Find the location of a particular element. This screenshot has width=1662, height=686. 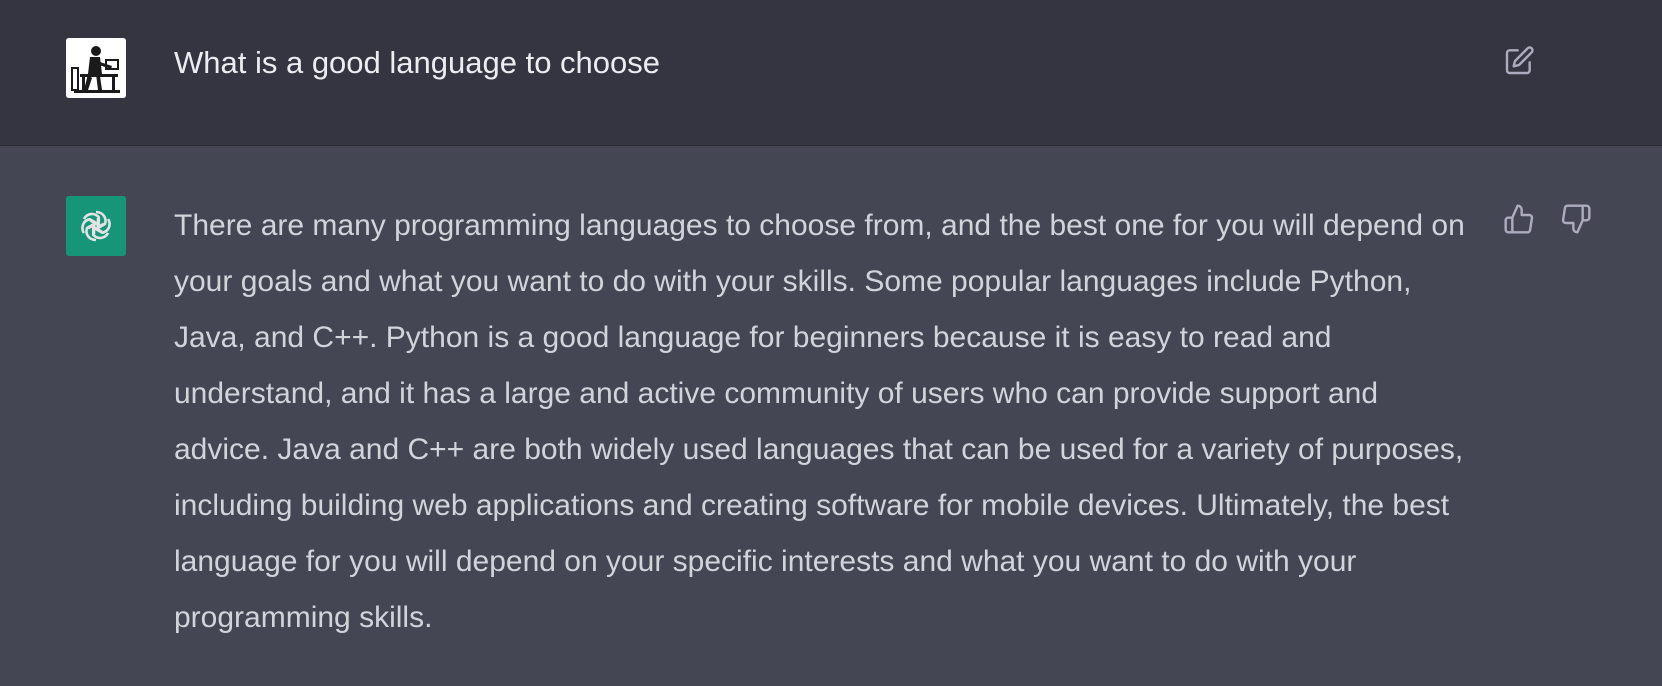

user-avatar is located at coordinates (96, 68).